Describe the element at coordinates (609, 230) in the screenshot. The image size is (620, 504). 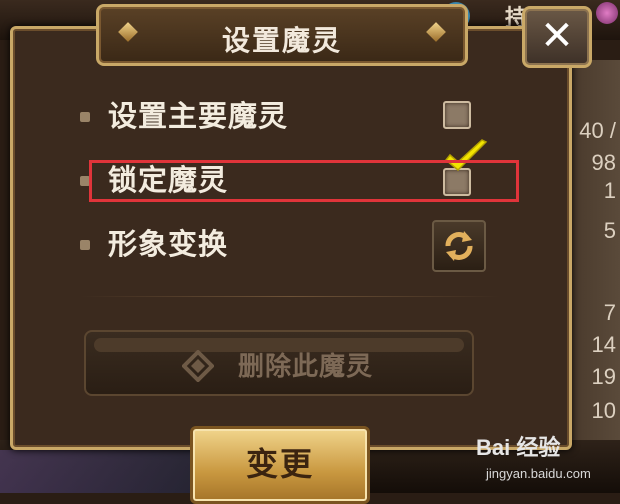
I see `stat-value: 5` at that location.